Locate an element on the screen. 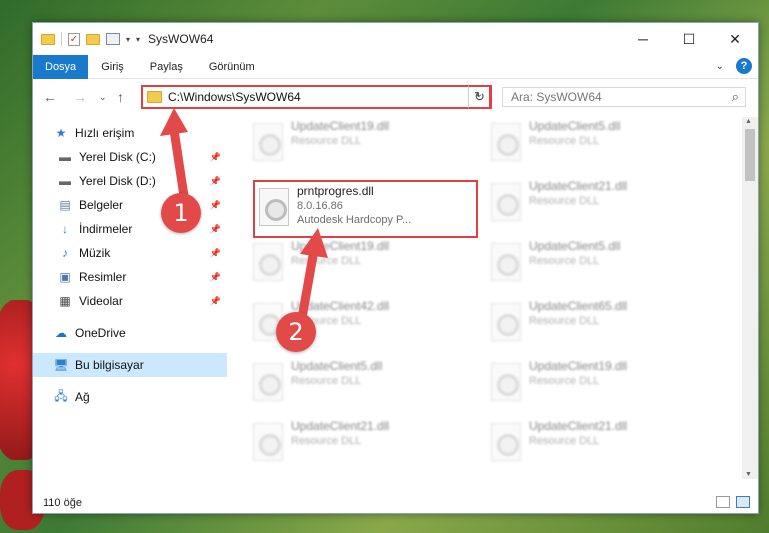  sidebar-item-pictures: ▣ Resimler 📌 is located at coordinates (130, 277).